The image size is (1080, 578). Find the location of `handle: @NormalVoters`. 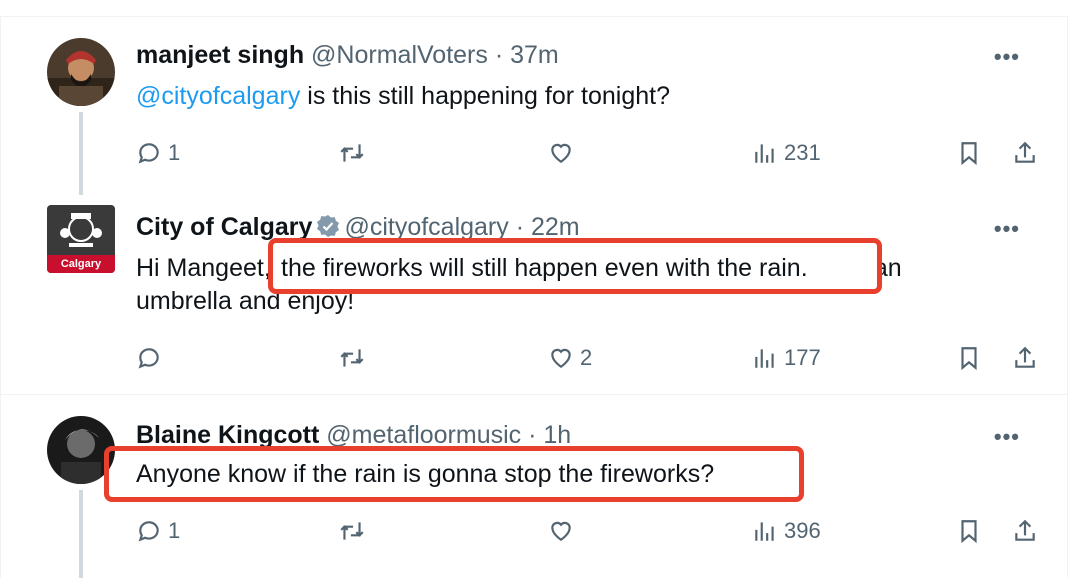

handle: @NormalVoters is located at coordinates (399, 55).